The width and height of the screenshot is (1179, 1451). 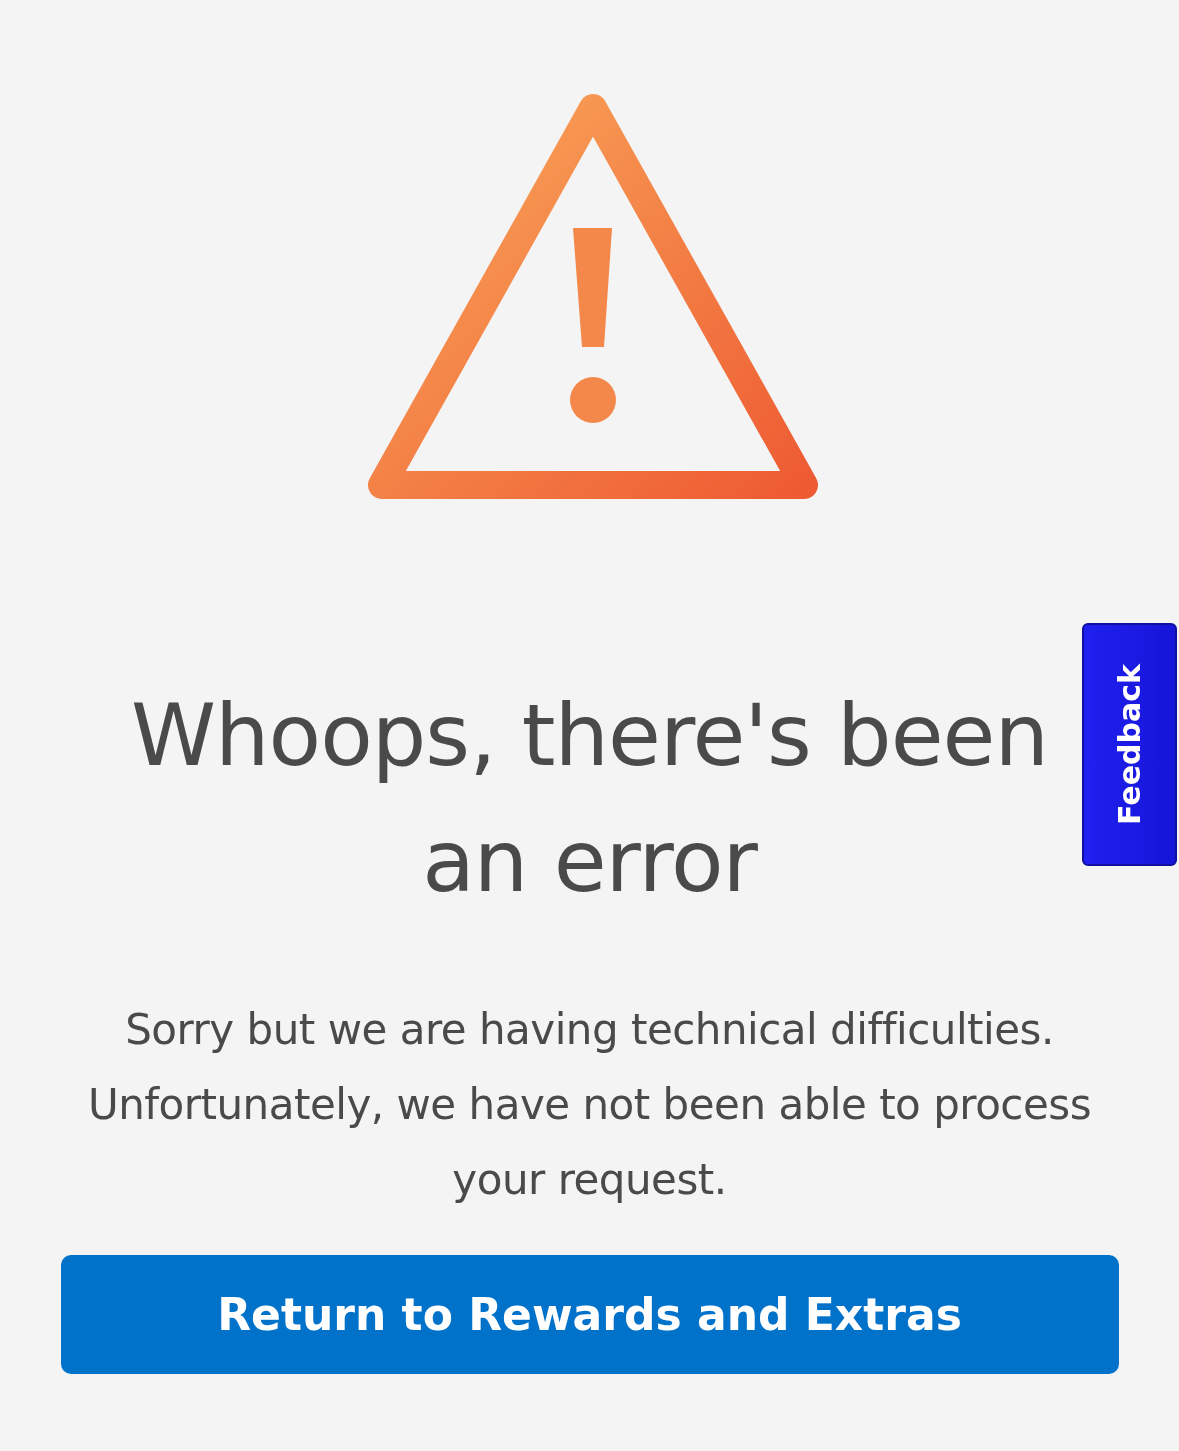 What do you see at coordinates (589, 1314) in the screenshot?
I see `return-button: Return to Rewards and Extras` at bounding box center [589, 1314].